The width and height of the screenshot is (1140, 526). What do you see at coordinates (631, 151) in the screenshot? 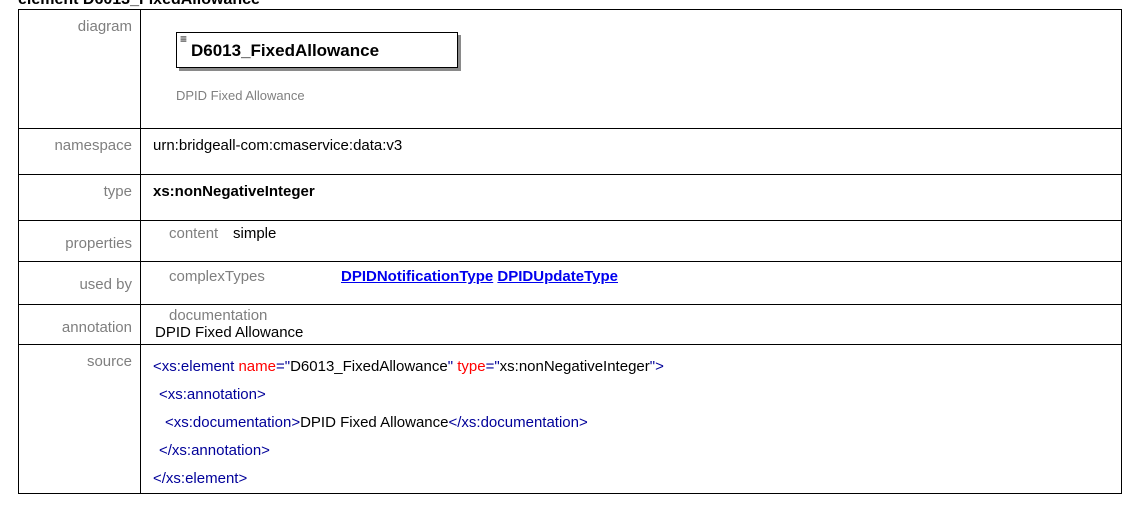
I see `namespace-value: urn:bridgeall-com:cmaservice:data:v3` at bounding box center [631, 151].